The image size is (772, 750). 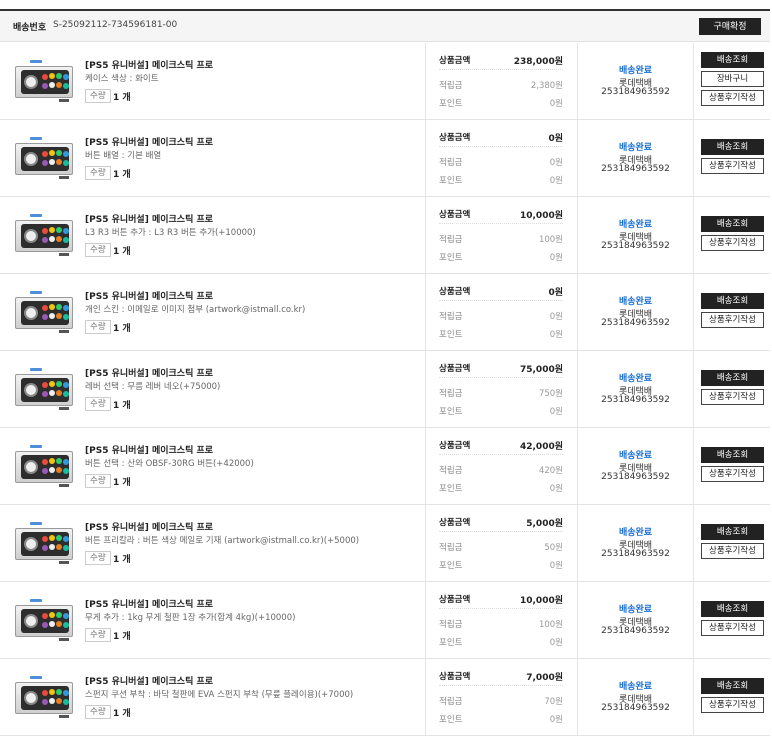 What do you see at coordinates (385, 25) in the screenshot?
I see `order-header: 배송번호 S-25092112-734596181-00 구매확정` at bounding box center [385, 25].